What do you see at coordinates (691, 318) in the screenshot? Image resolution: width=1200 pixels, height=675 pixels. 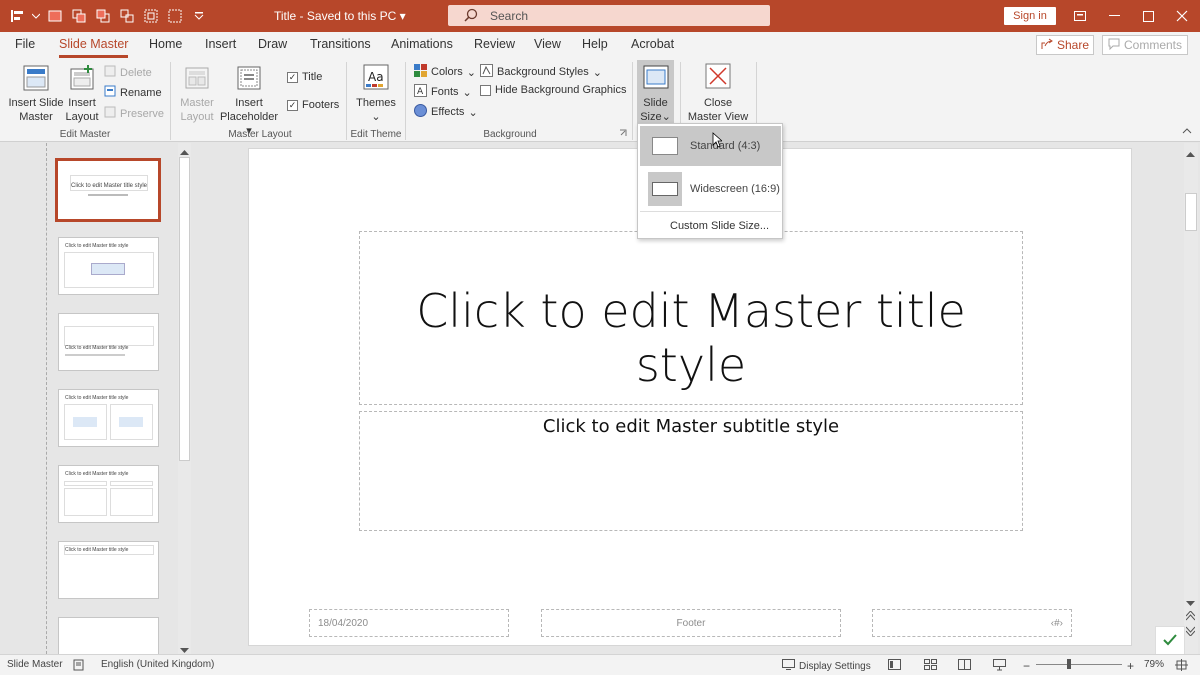 I see `title-placeholder: Click to edit Master title style` at bounding box center [691, 318].